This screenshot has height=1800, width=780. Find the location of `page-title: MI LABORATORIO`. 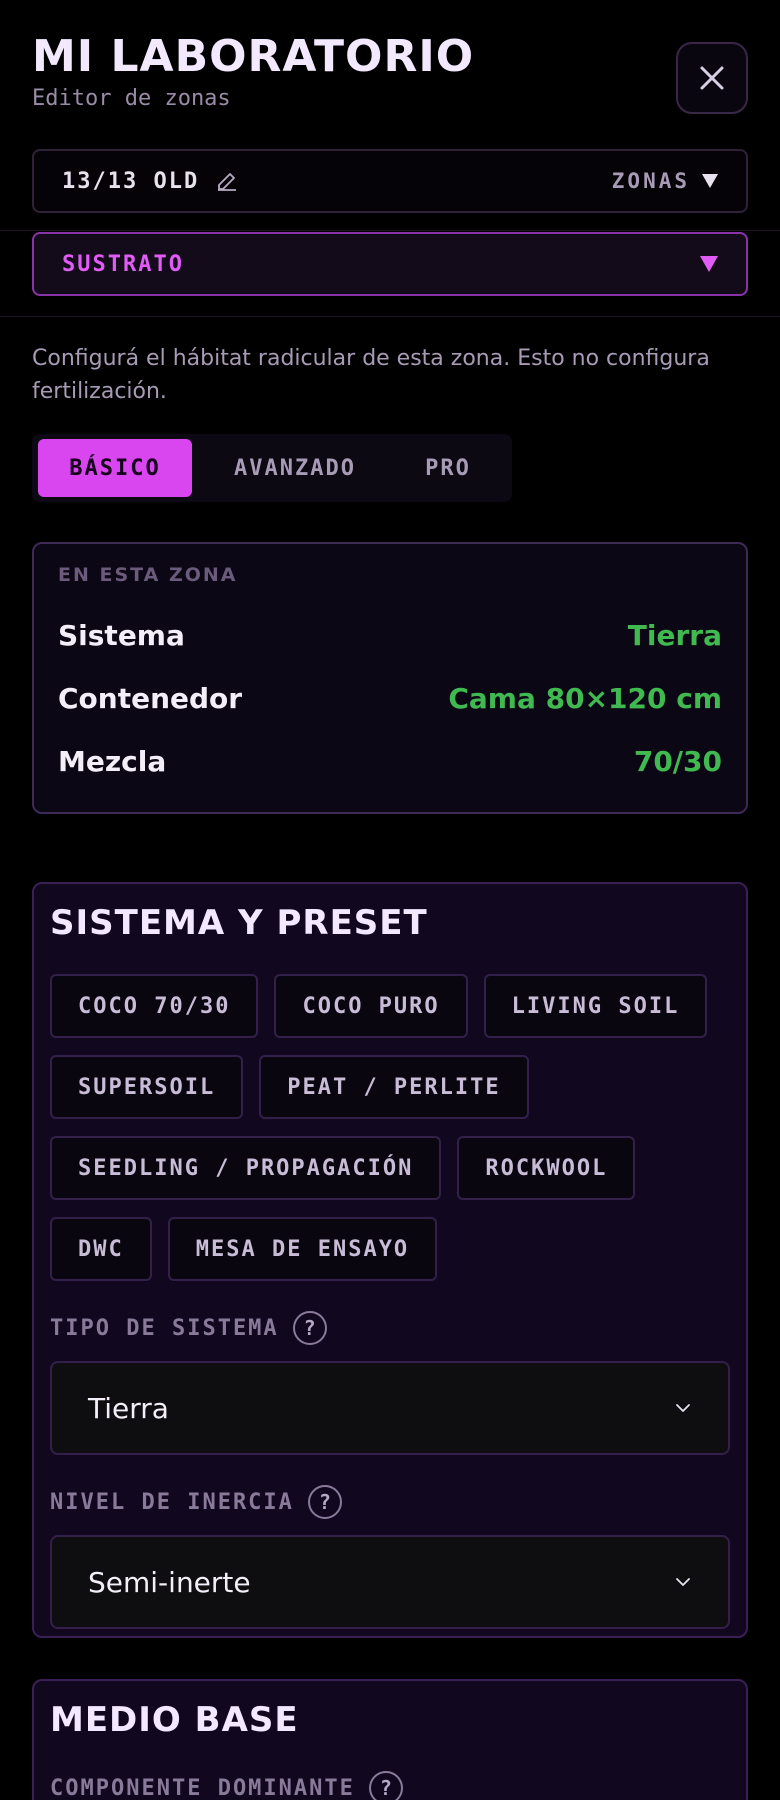

page-title: MI LABORATORIO is located at coordinates (253, 56).